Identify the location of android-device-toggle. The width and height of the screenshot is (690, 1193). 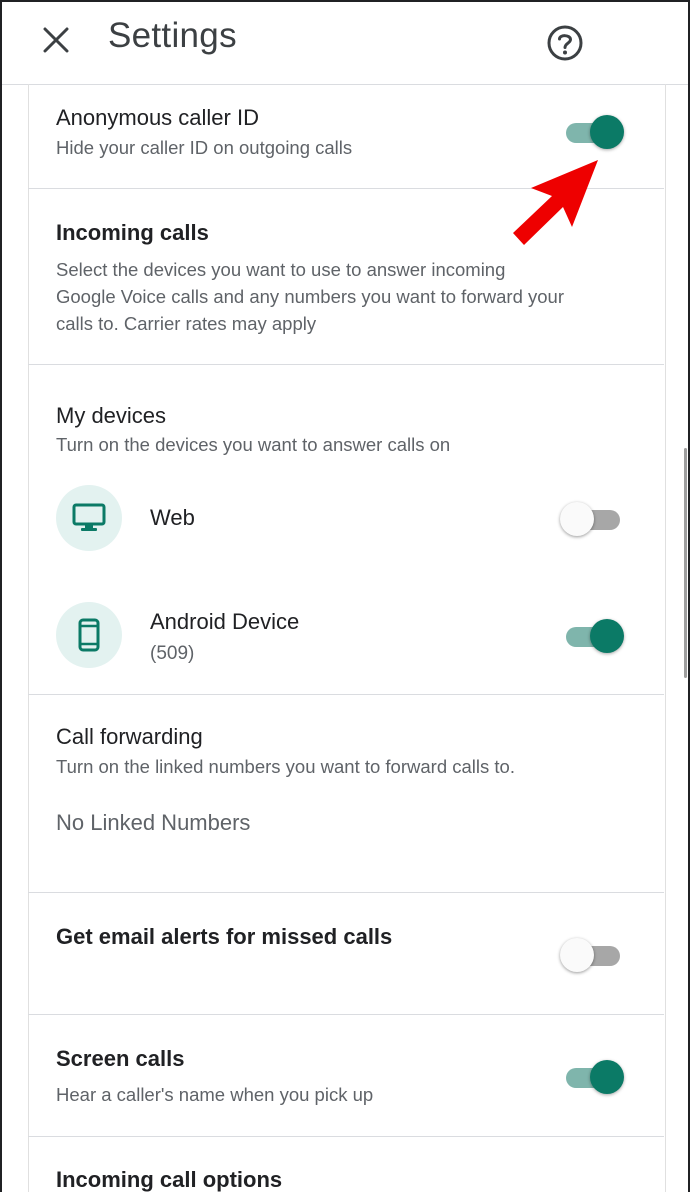
(594, 635).